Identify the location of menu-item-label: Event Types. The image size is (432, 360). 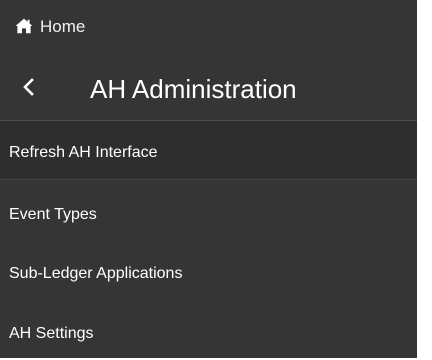
(53, 214).